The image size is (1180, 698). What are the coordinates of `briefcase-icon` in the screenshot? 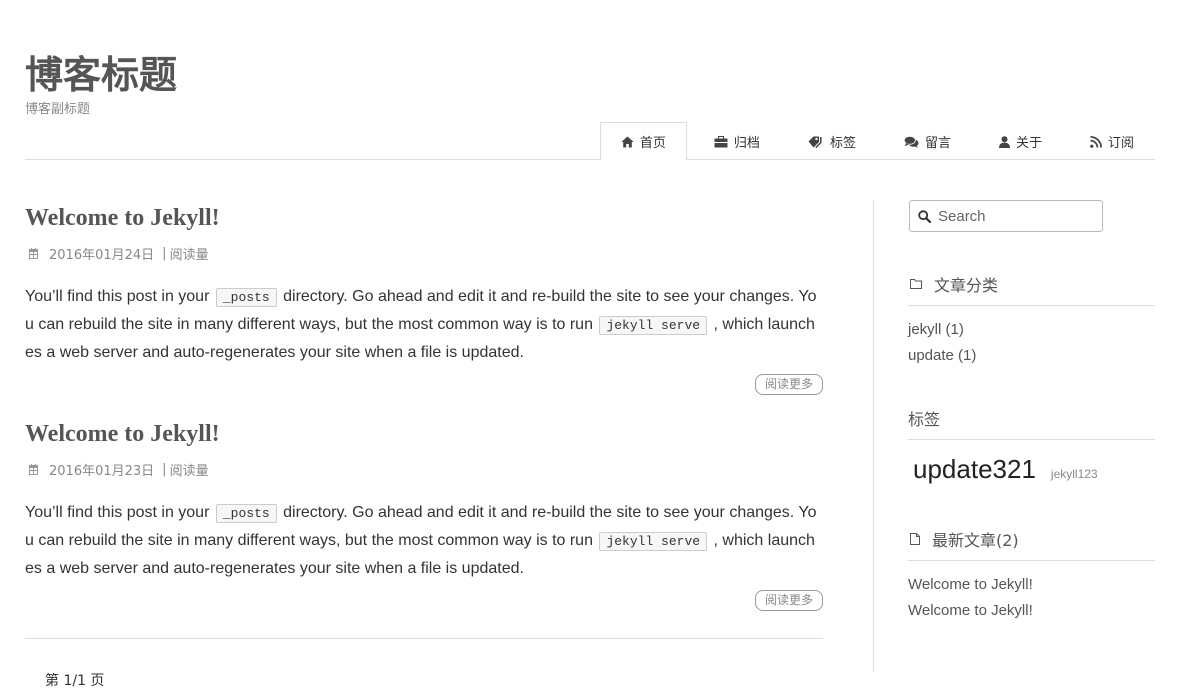 It's located at (721, 141).